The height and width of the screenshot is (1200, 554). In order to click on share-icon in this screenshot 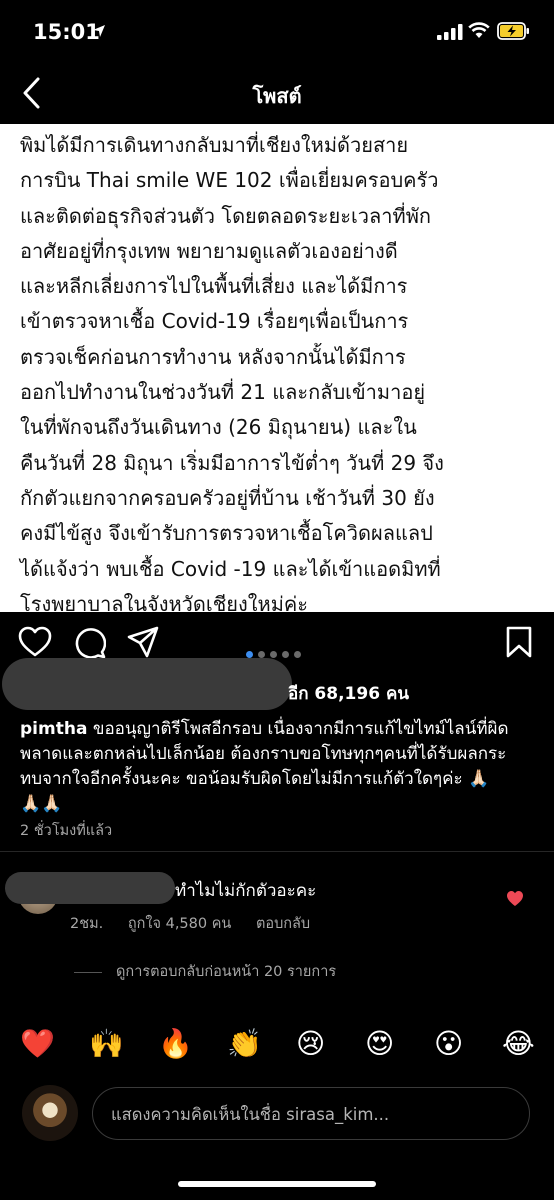, I will do `click(143, 642)`.